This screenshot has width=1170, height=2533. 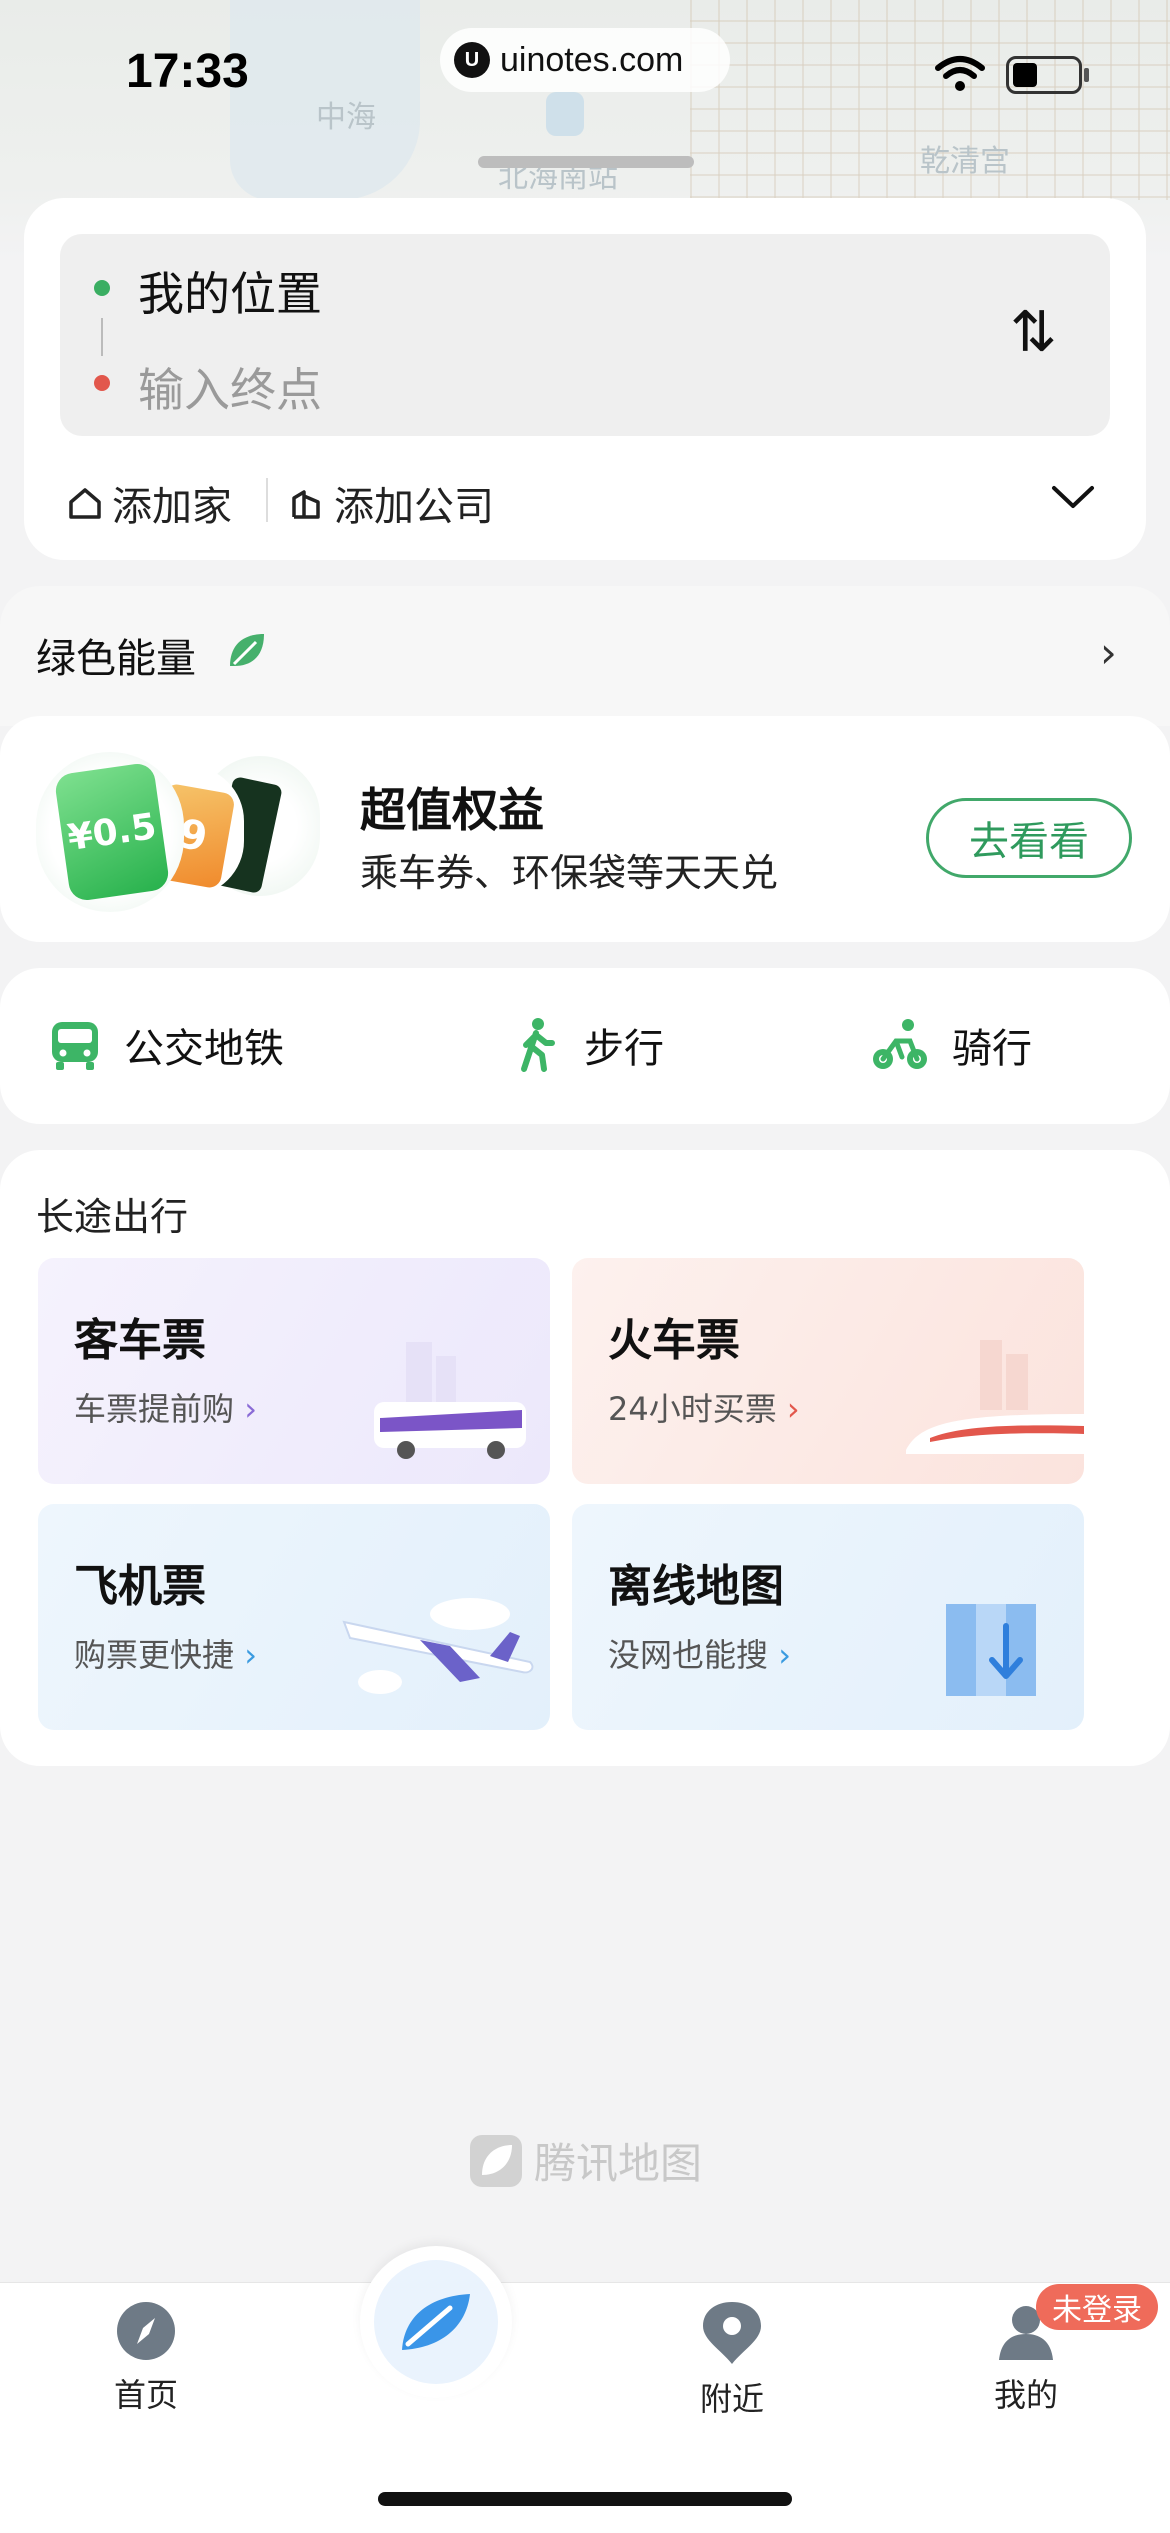 What do you see at coordinates (1033, 332) in the screenshot?
I see `swap-icon: ⇅` at bounding box center [1033, 332].